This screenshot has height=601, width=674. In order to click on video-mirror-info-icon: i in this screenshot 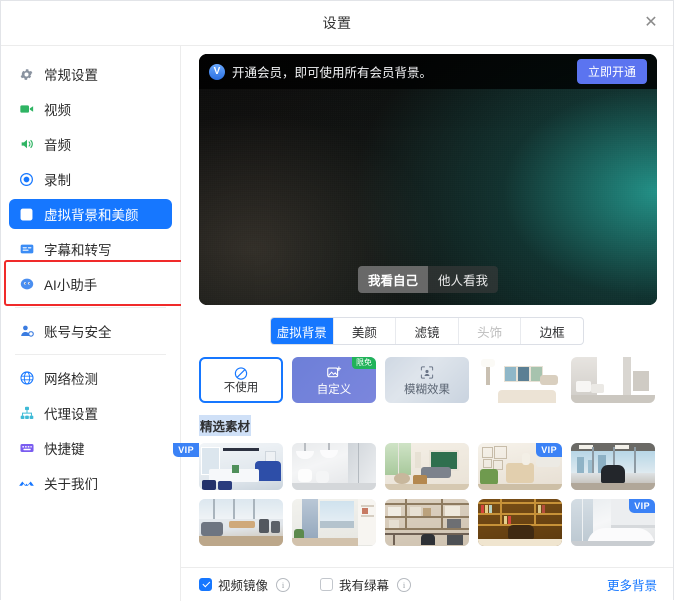, I will do `click(283, 584)`.